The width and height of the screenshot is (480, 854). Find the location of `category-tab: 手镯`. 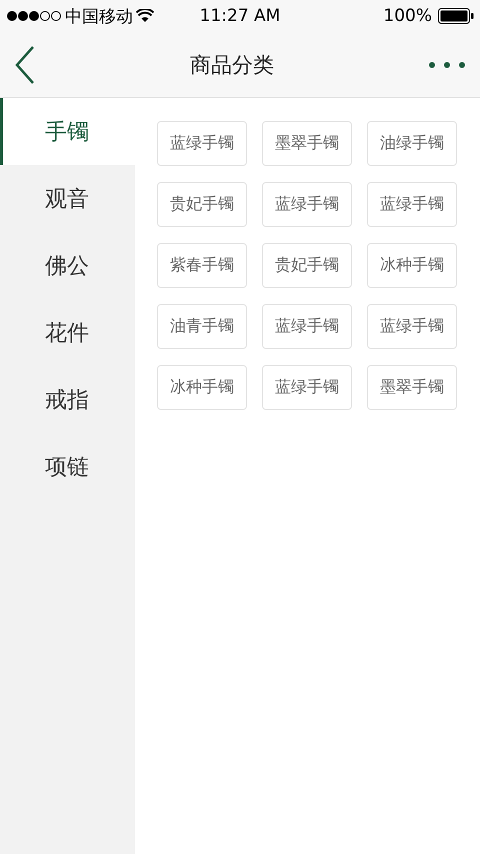

category-tab: 手镯 is located at coordinates (67, 131).